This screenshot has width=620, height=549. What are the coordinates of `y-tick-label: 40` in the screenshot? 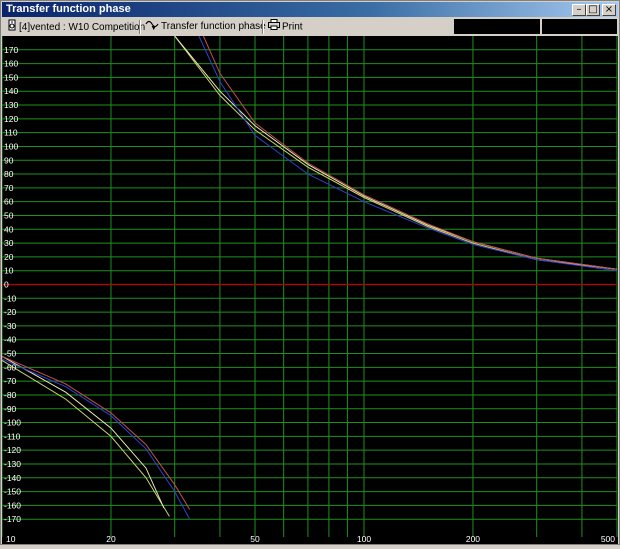 It's located at (9, 229).